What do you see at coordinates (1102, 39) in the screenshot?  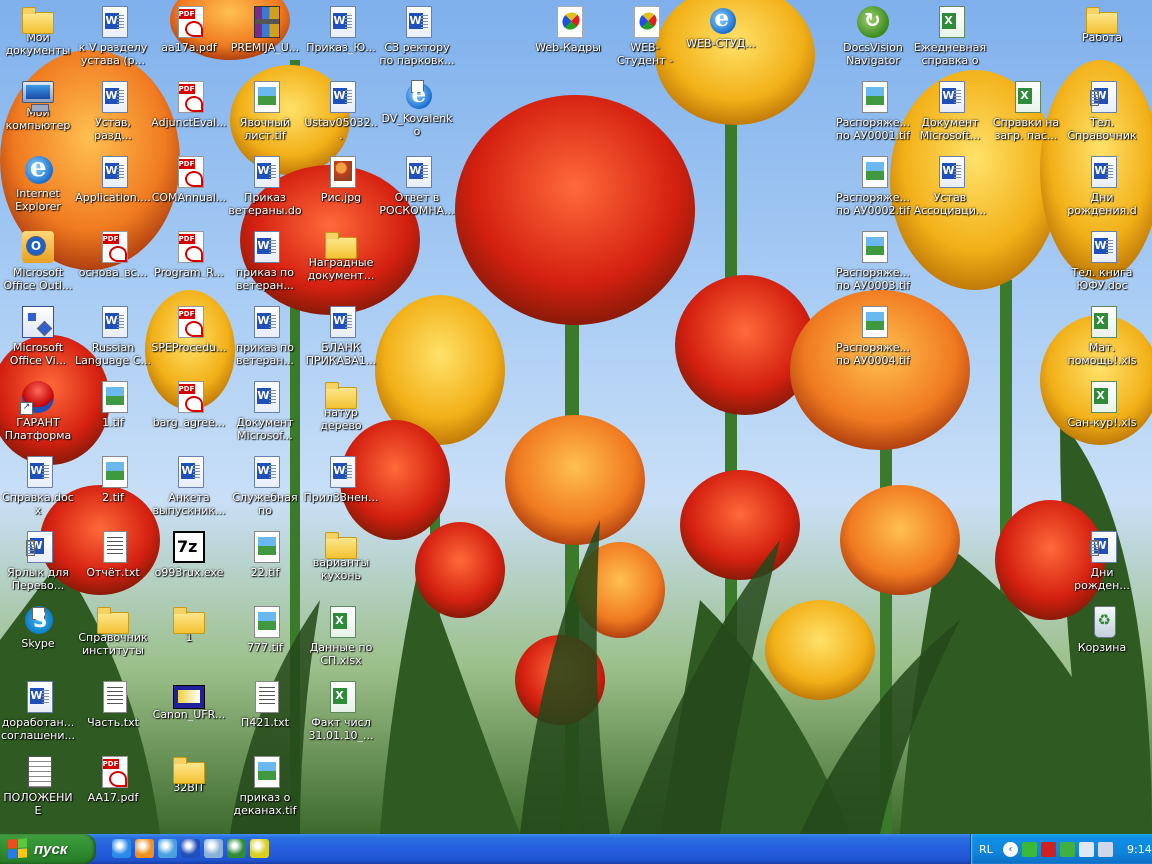 I see `desktop-icon: Работа` at bounding box center [1102, 39].